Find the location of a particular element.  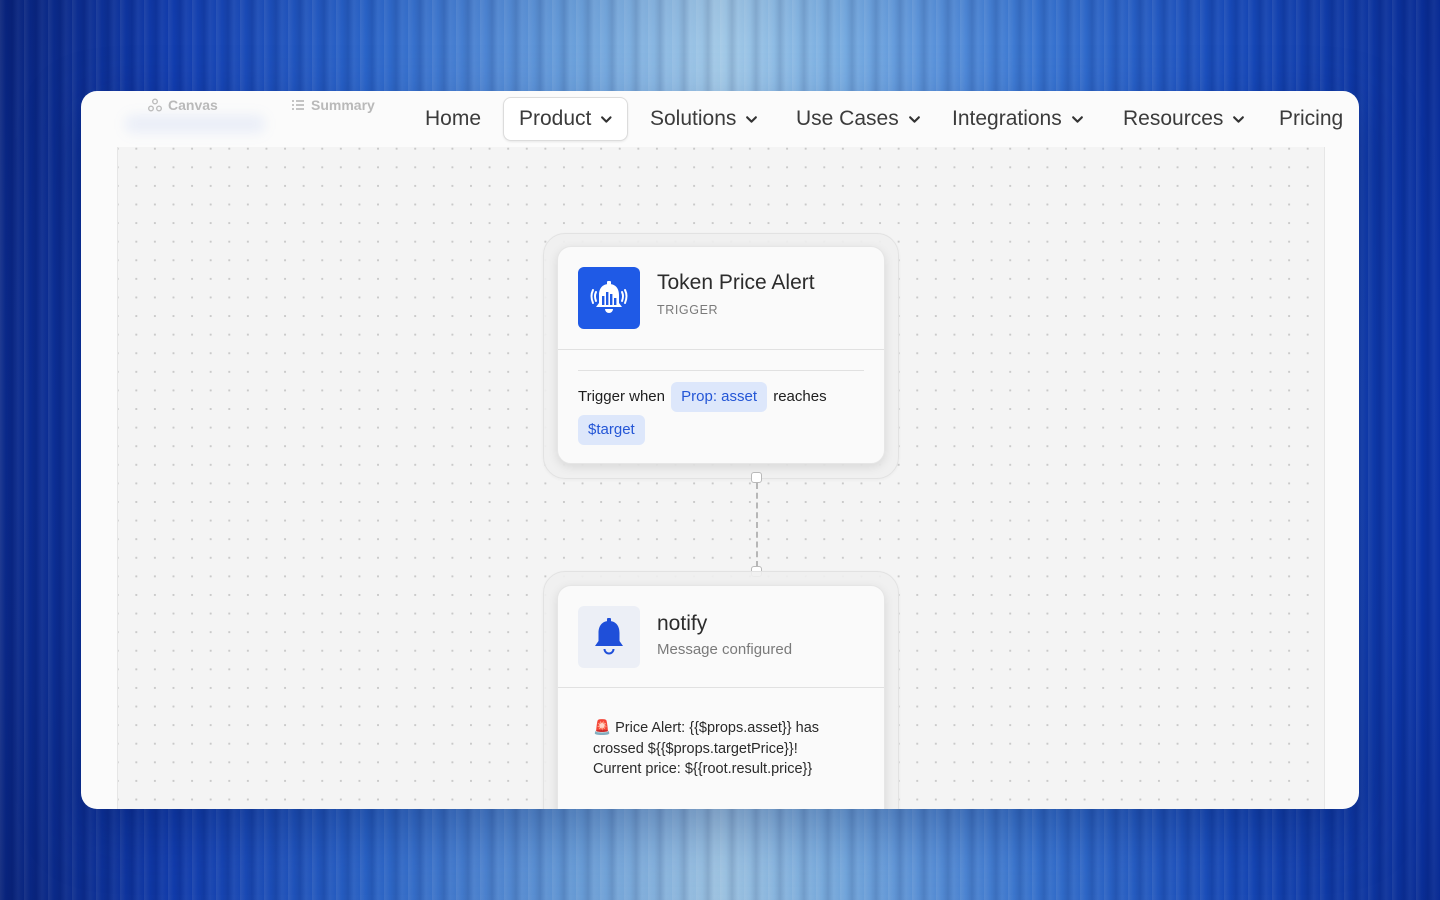

nav-item-product: Product is located at coordinates (565, 119).